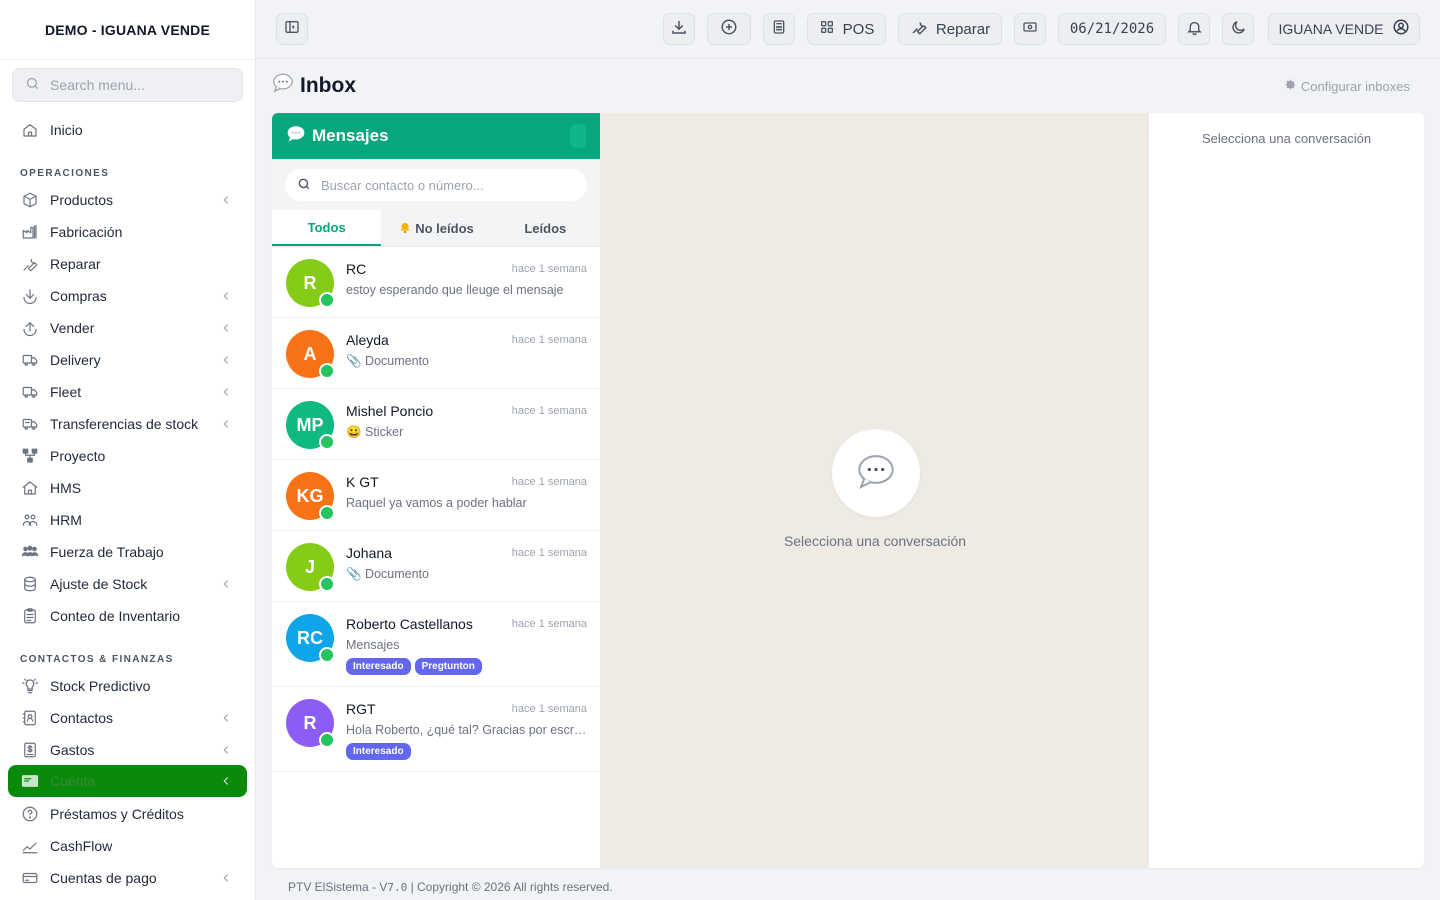 This screenshot has width=1440, height=900. Describe the element at coordinates (117, 814) in the screenshot. I see `sidebar-item-label: Préstamos y Créditos` at that location.